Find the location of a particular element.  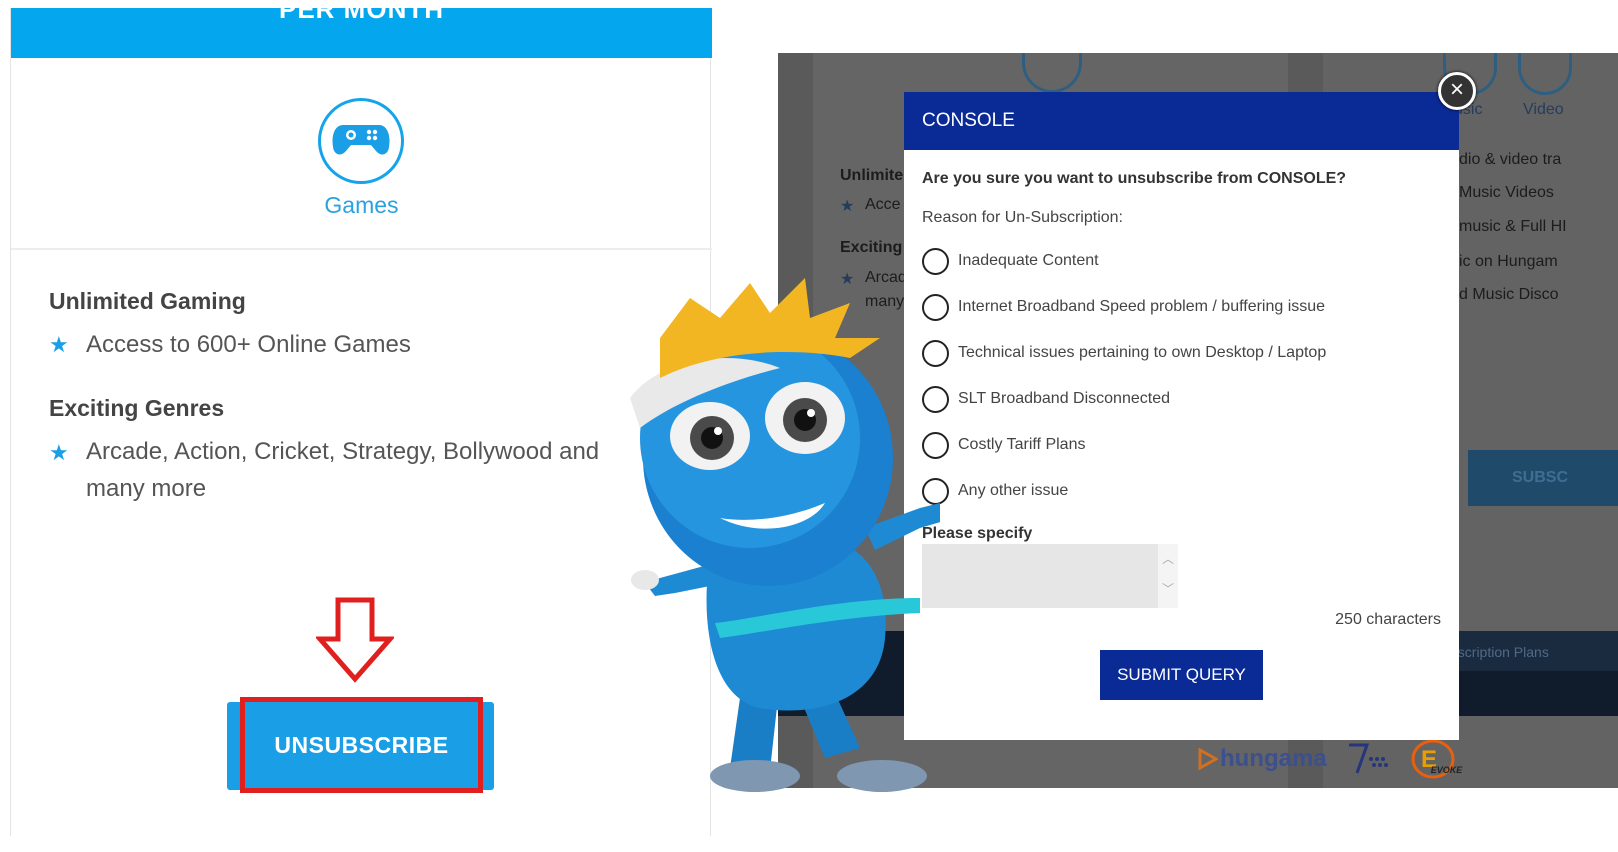

hungama-logo: hungama is located at coordinates (1262, 759).